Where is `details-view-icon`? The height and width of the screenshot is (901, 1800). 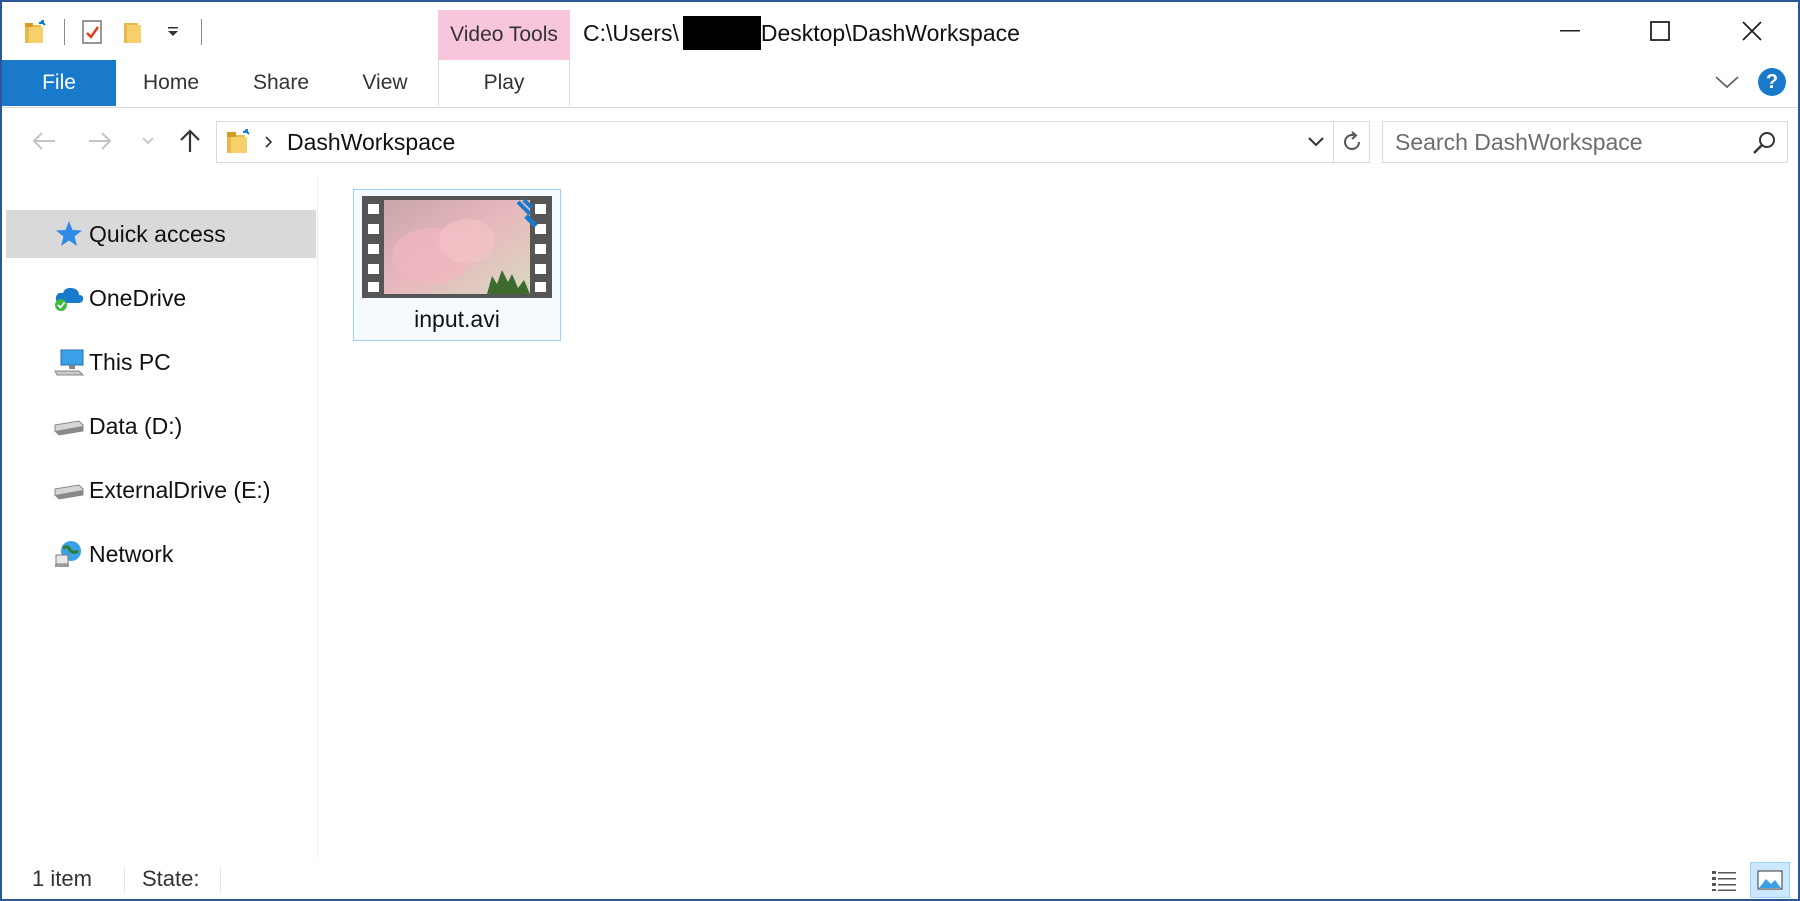
details-view-icon is located at coordinates (1724, 881).